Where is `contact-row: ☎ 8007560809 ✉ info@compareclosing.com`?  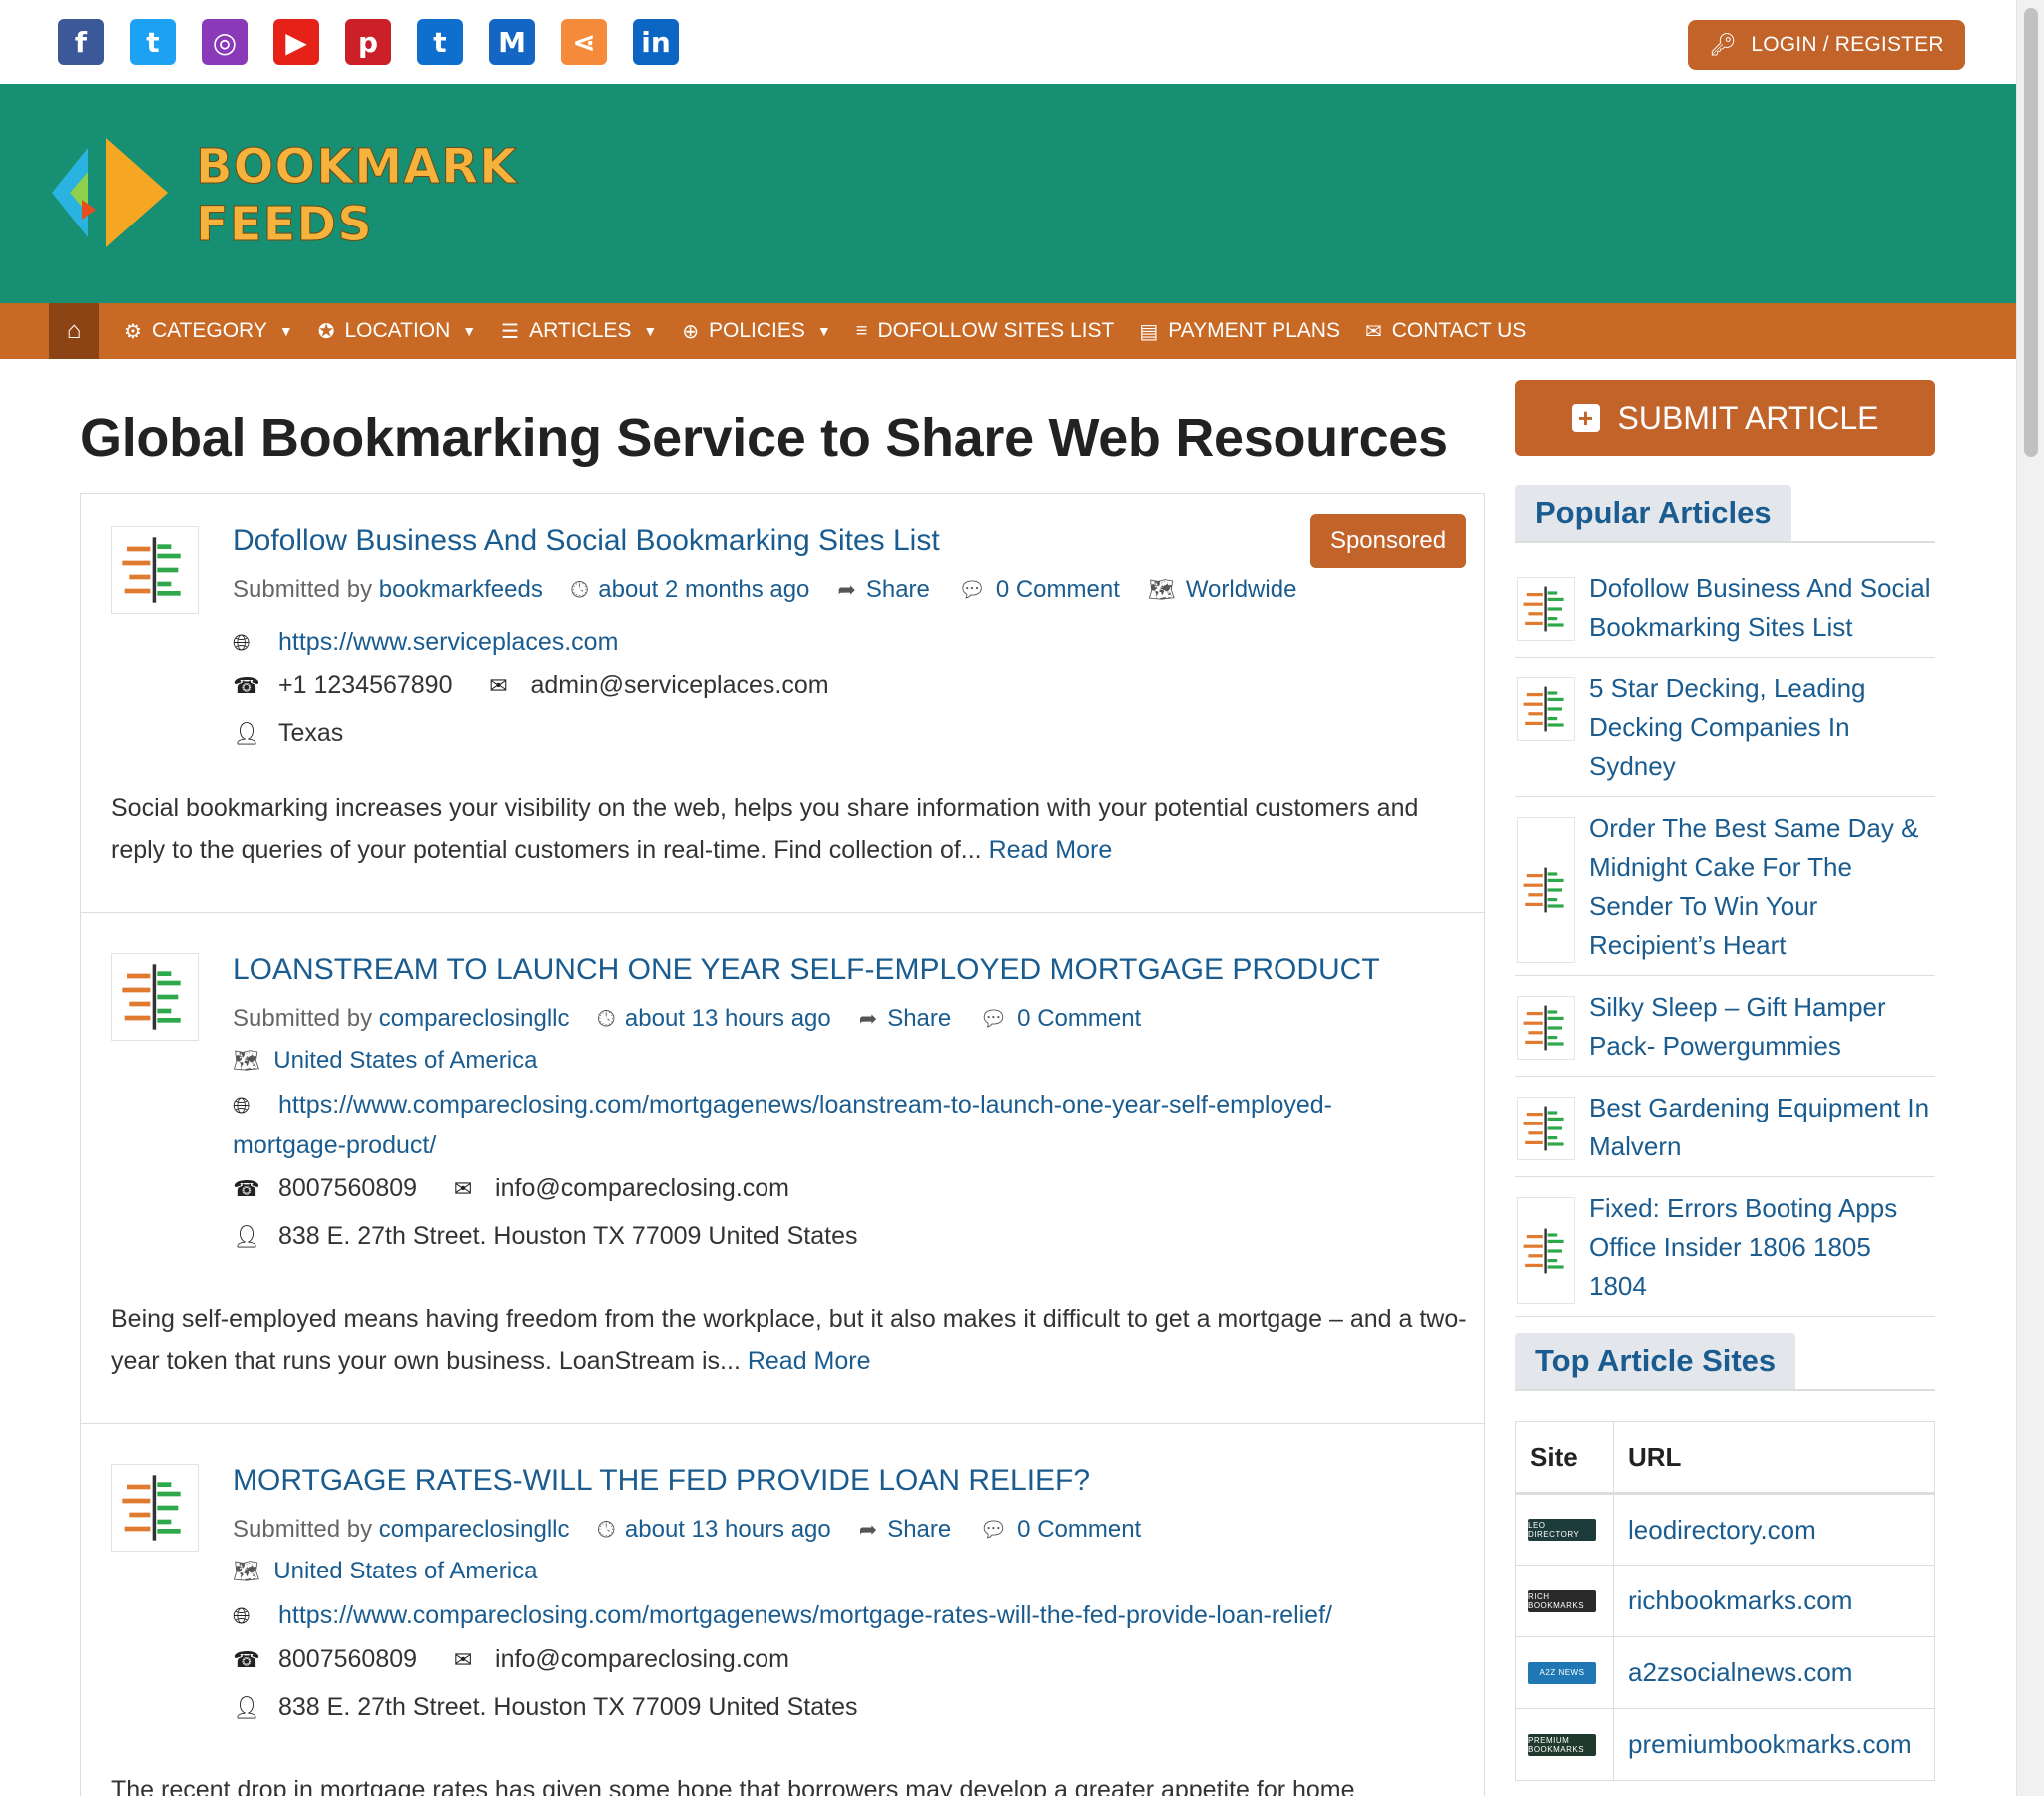
contact-row: ☎ 8007560809 ✉ info@compareclosing.com is located at coordinates (511, 1188).